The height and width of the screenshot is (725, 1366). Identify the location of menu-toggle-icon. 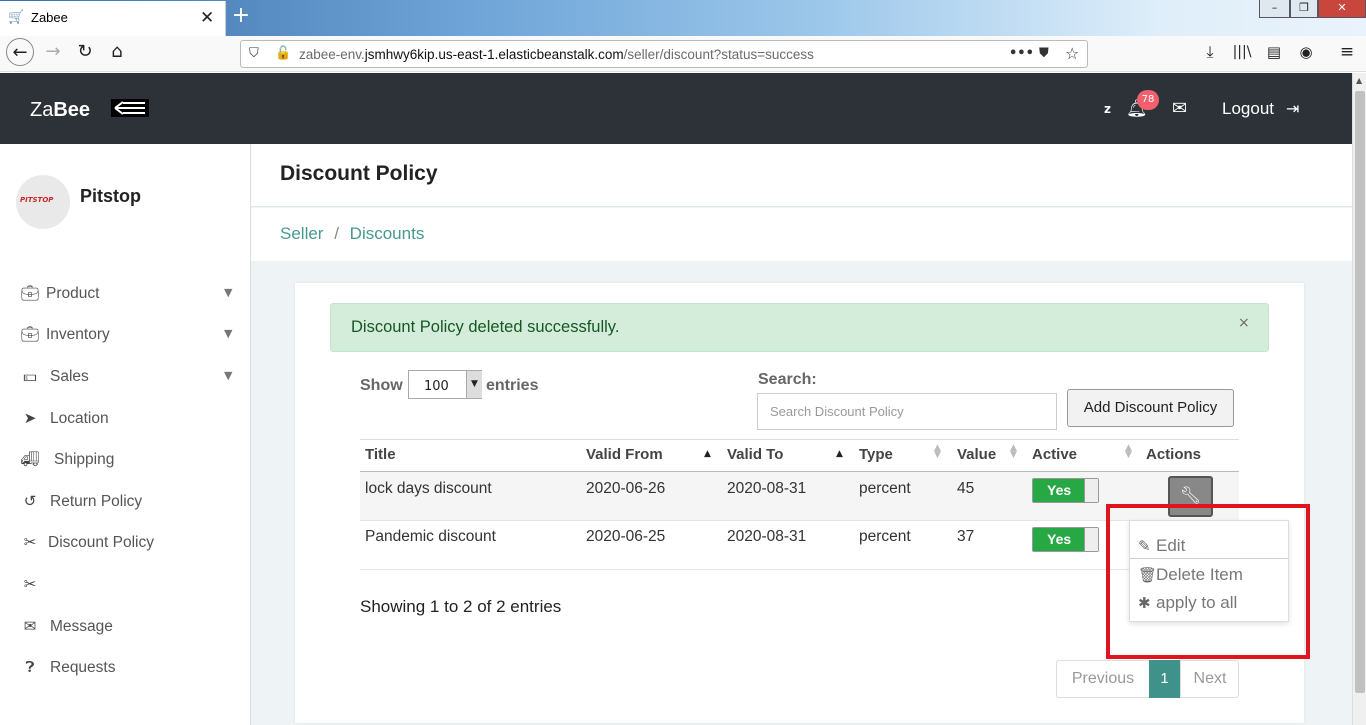
(130, 108).